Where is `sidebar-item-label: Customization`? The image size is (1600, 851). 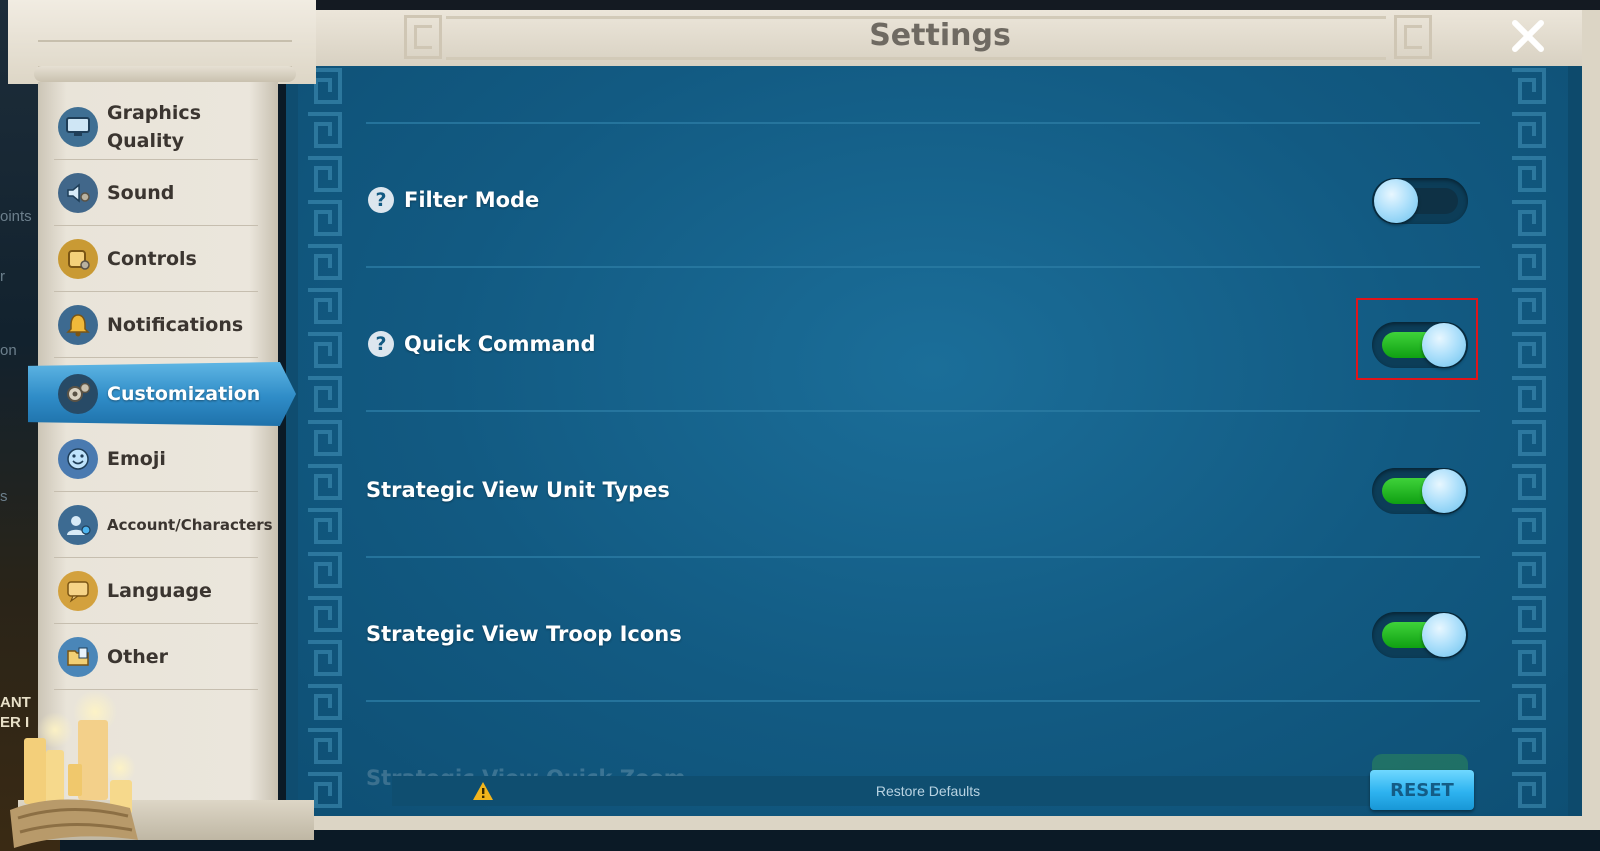 sidebar-item-label: Customization is located at coordinates (184, 394).